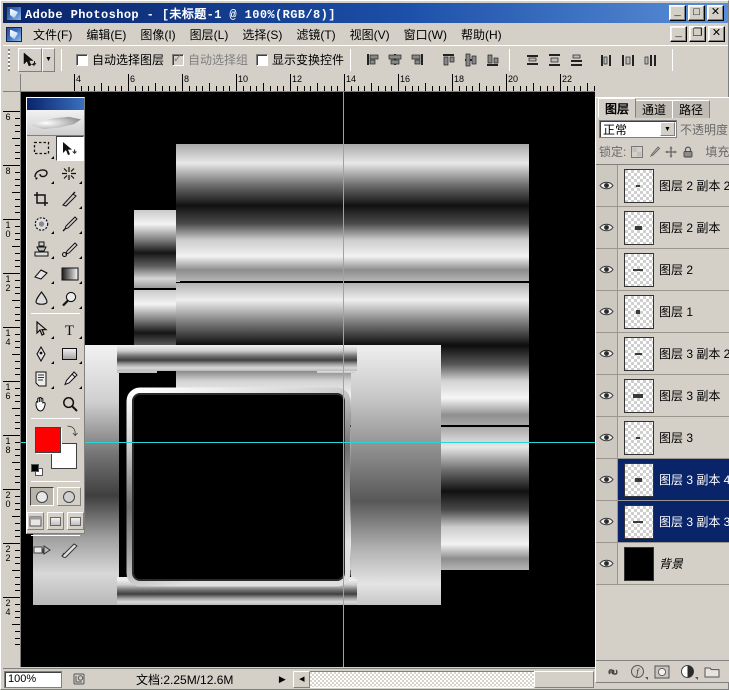  I want to click on distribute-horizontal-centers-icon, so click(628, 59).